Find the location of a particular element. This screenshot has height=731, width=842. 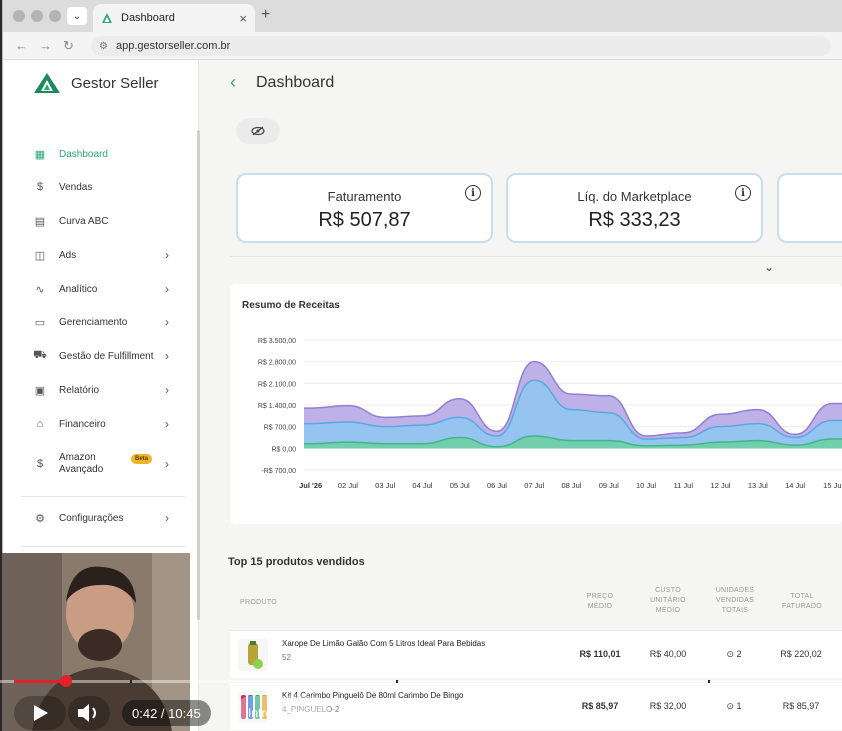

report-dollar-icon: ▣ is located at coordinates (40, 390).